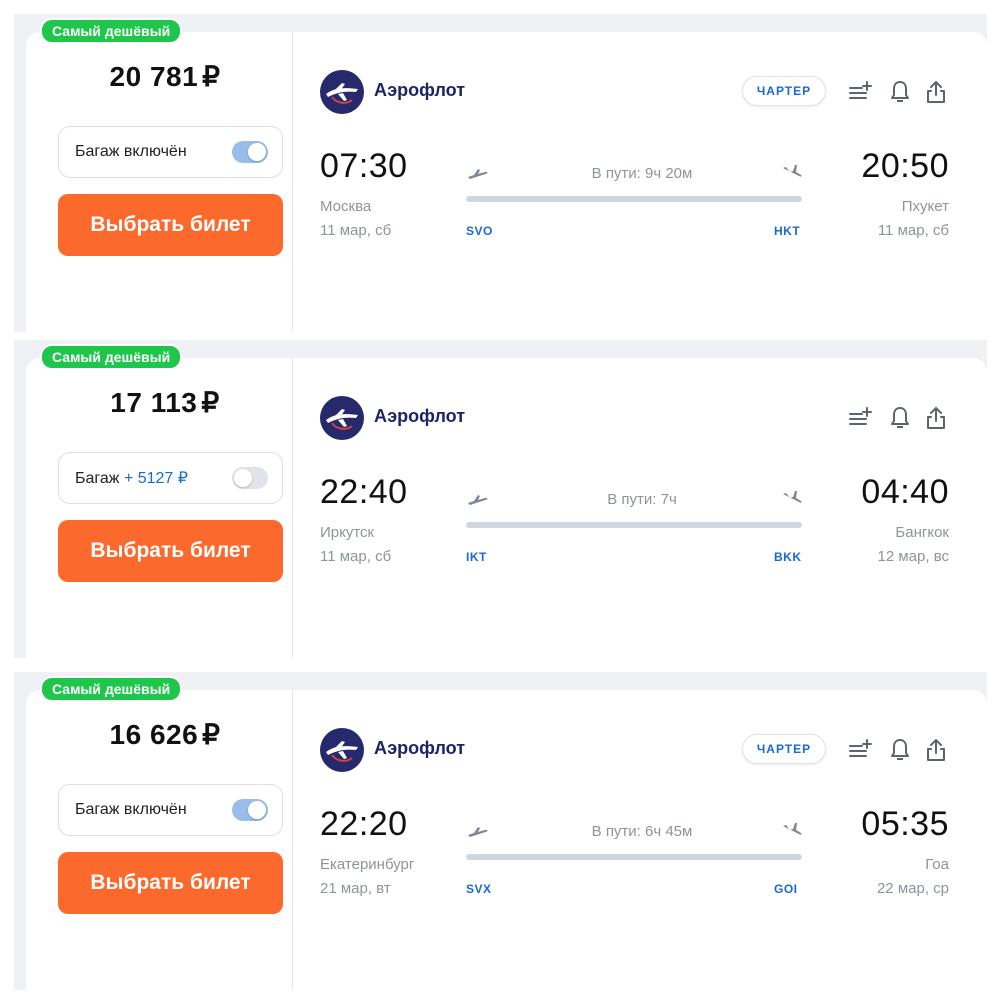 This screenshot has width=1000, height=1000. I want to click on departure-time: 07:30, so click(364, 166).